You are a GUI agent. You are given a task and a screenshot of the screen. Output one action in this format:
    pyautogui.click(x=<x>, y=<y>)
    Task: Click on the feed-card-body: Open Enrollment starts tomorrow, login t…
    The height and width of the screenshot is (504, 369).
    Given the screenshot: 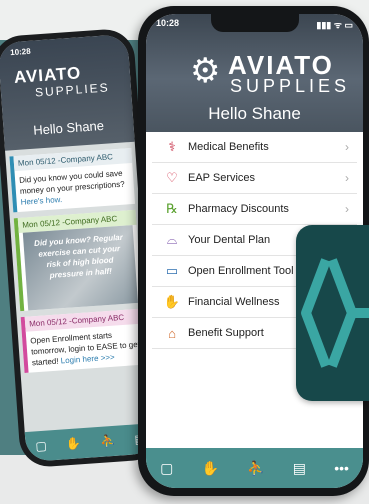 What is the action you would take?
    pyautogui.click(x=86, y=348)
    